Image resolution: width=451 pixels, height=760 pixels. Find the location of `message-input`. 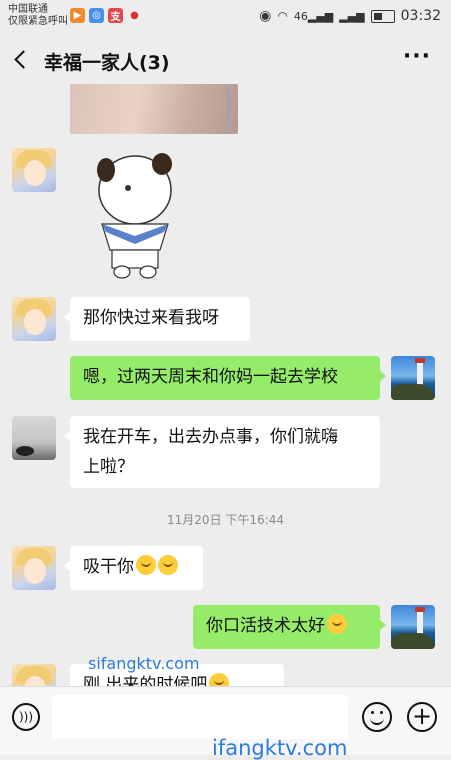

message-input is located at coordinates (200, 717).